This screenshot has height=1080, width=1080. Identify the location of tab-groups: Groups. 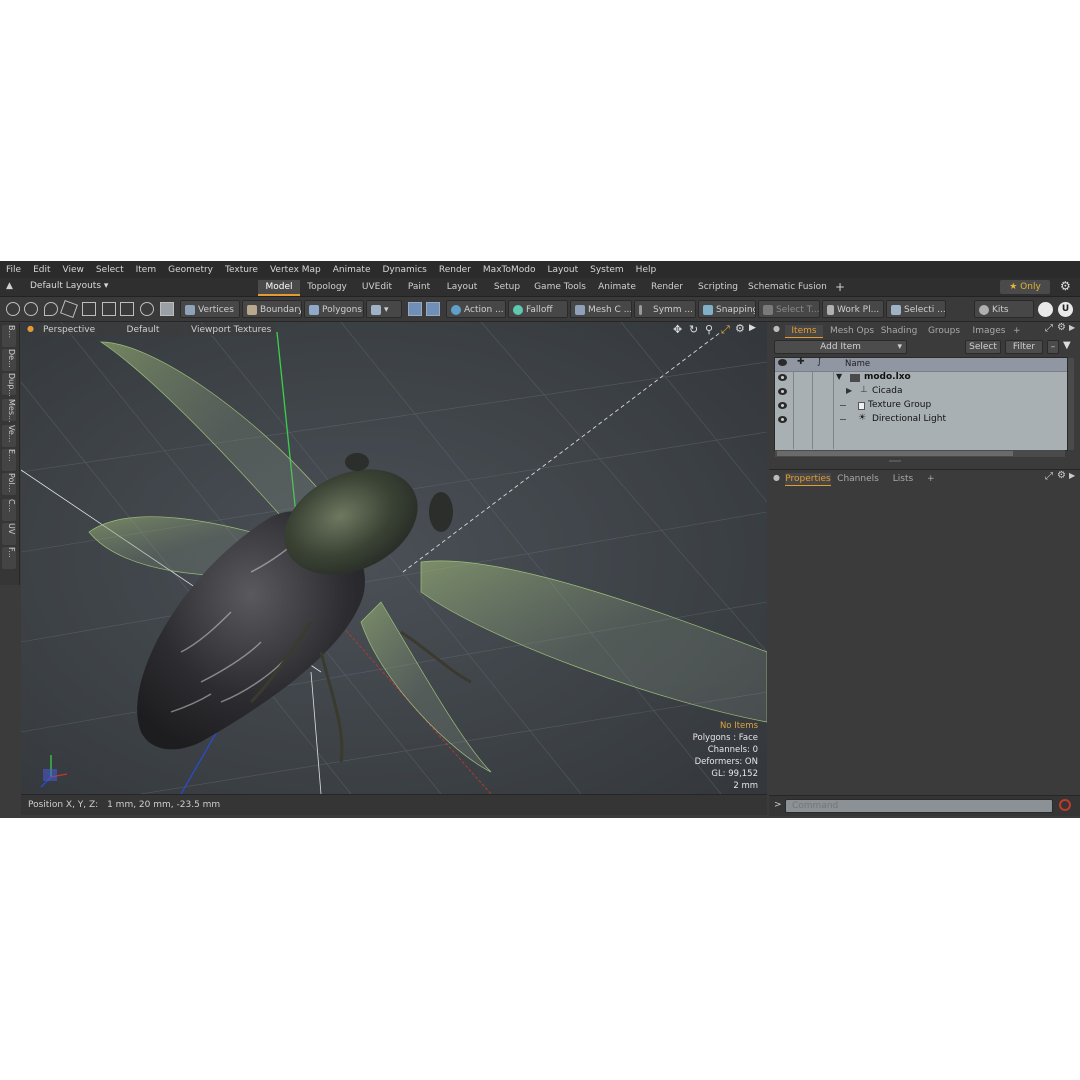
(944, 331).